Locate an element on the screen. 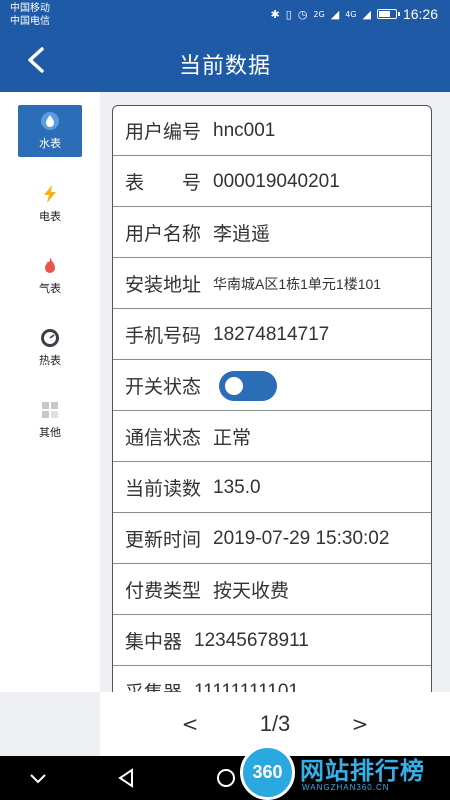  row-key: 通信状态 is located at coordinates (163, 438).